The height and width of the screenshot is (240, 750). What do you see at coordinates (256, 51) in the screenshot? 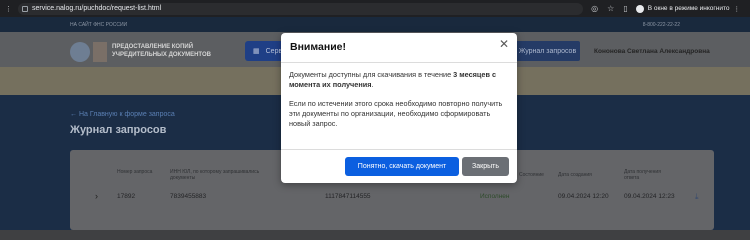
I see `grid-icon: ▦` at bounding box center [256, 51].